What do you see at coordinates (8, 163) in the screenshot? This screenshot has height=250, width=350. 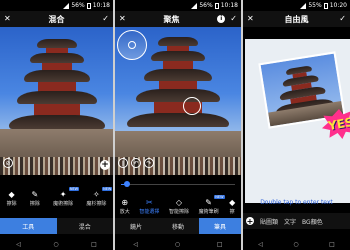 I see `compare-icon: ⊘` at bounding box center [8, 163].